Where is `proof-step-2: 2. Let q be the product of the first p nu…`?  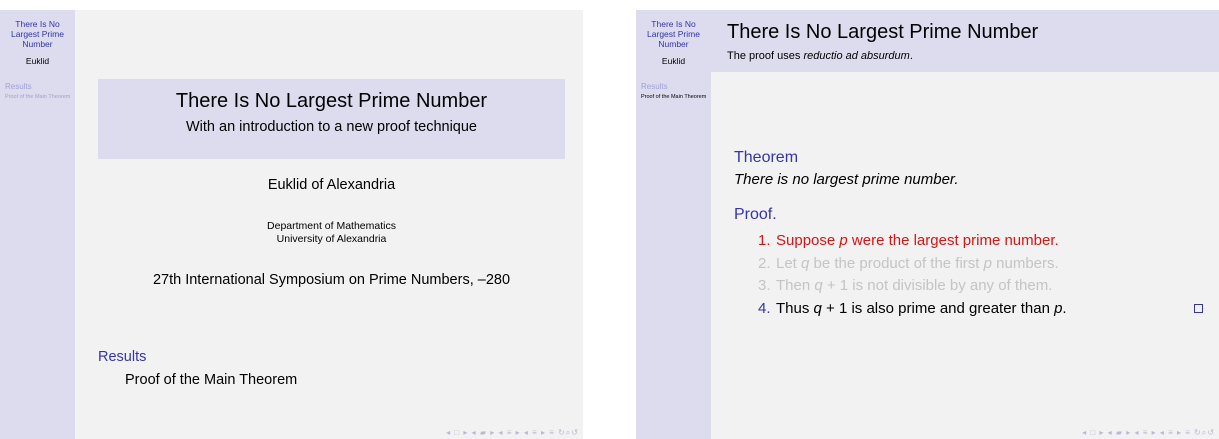
proof-step-2: 2. Let q be the product of the first p nu… is located at coordinates (983, 266).